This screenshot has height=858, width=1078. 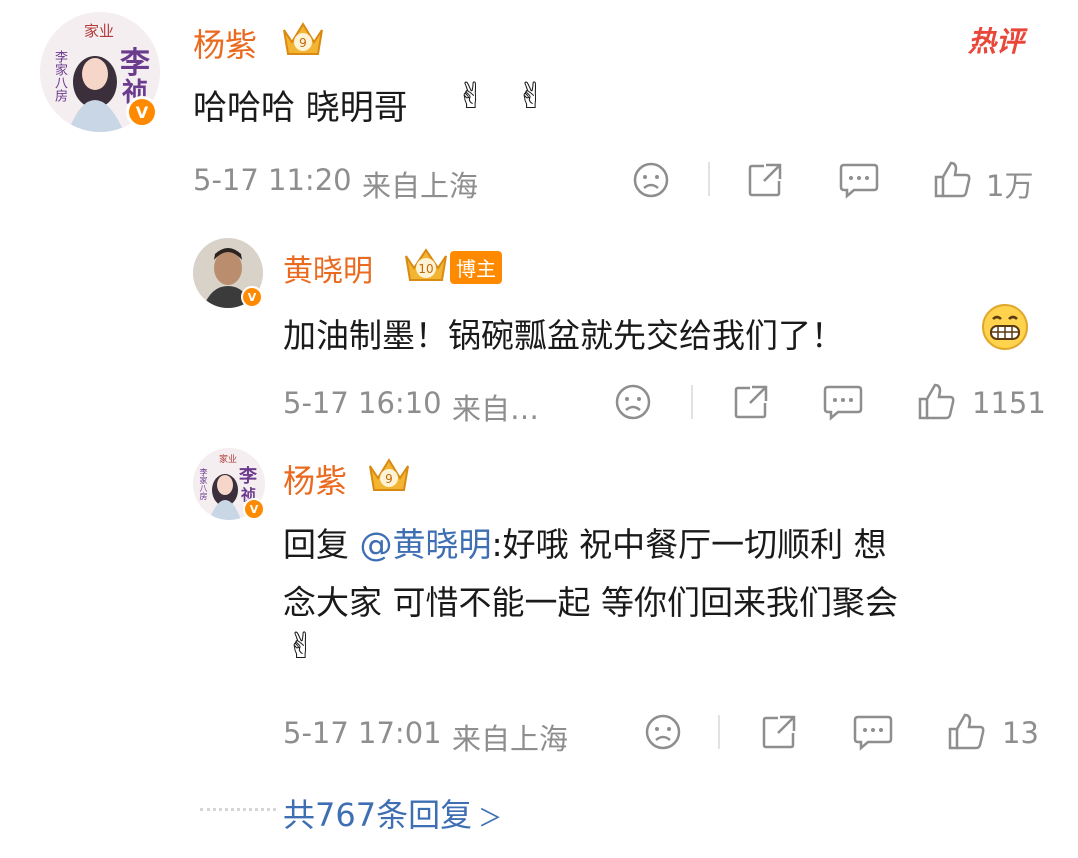 I want to click on mention-link: @黄晓明, so click(x=426, y=544).